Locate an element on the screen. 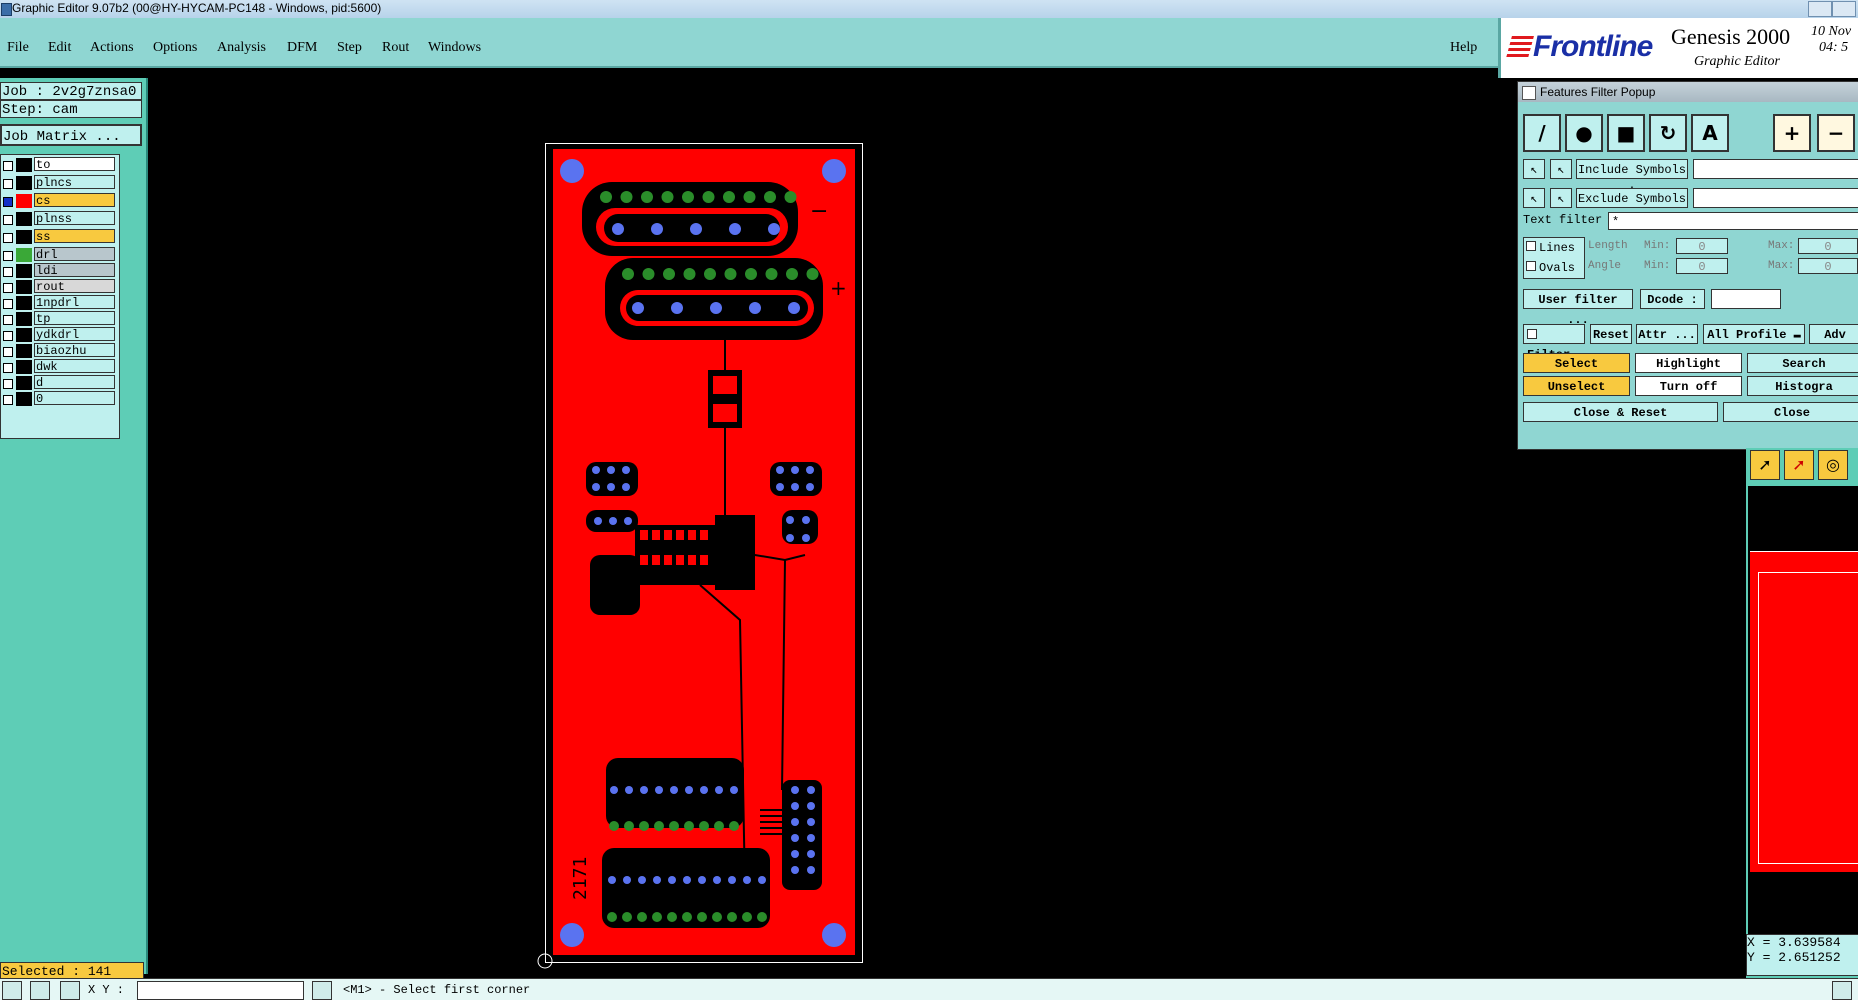 This screenshot has width=1858, height=1000. exclude-symbols-input is located at coordinates (1775, 198).